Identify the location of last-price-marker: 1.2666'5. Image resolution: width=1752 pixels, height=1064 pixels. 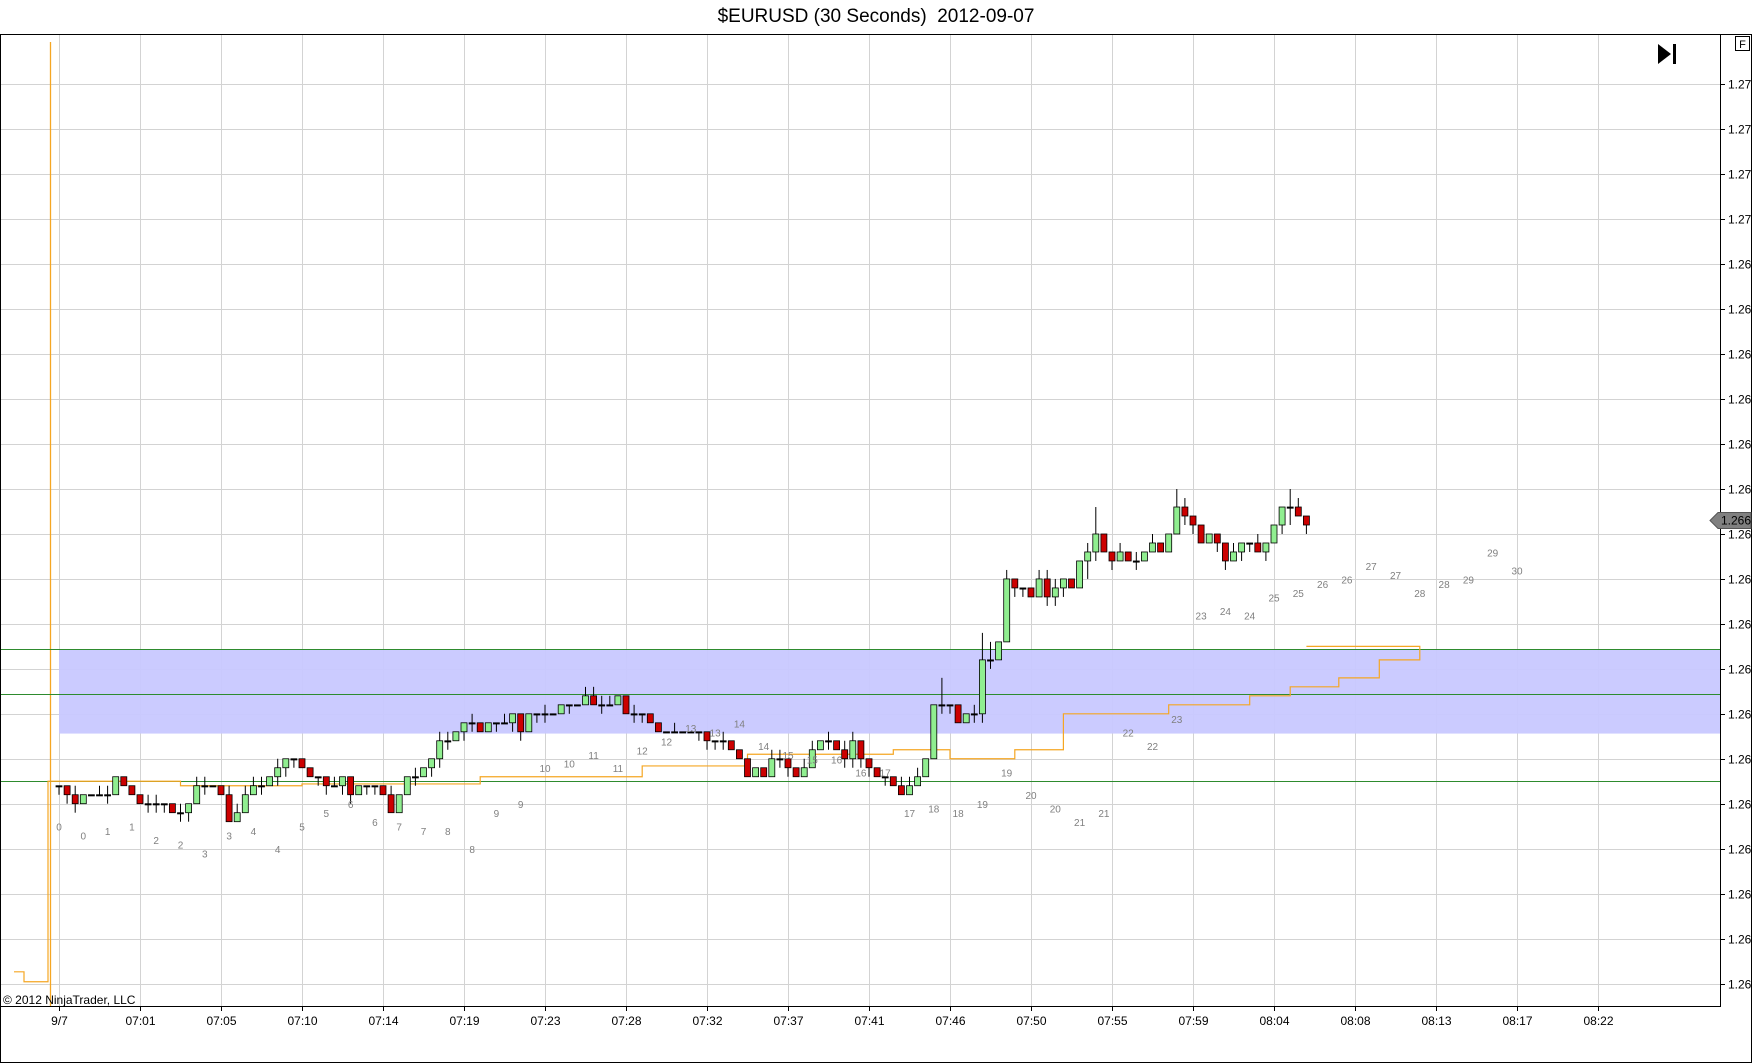
(1730, 520).